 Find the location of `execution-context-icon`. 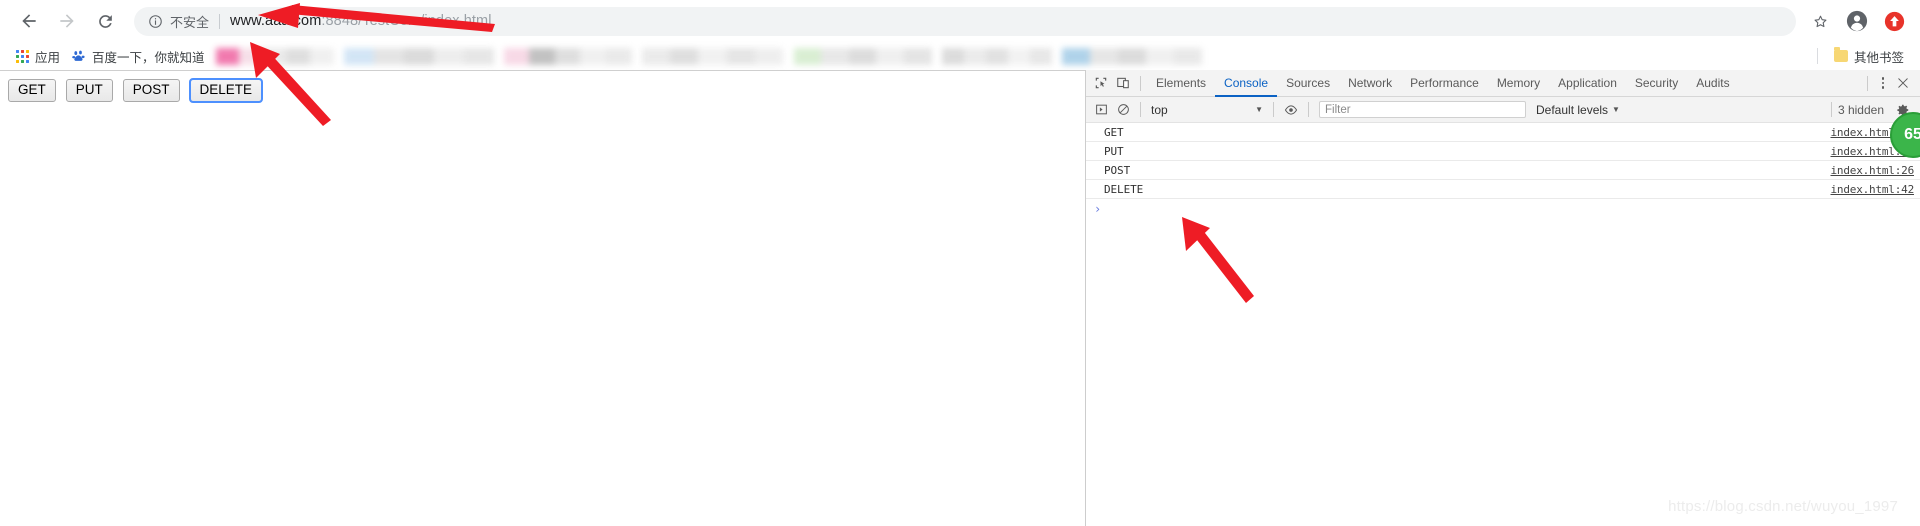

execution-context-icon is located at coordinates (1101, 109).